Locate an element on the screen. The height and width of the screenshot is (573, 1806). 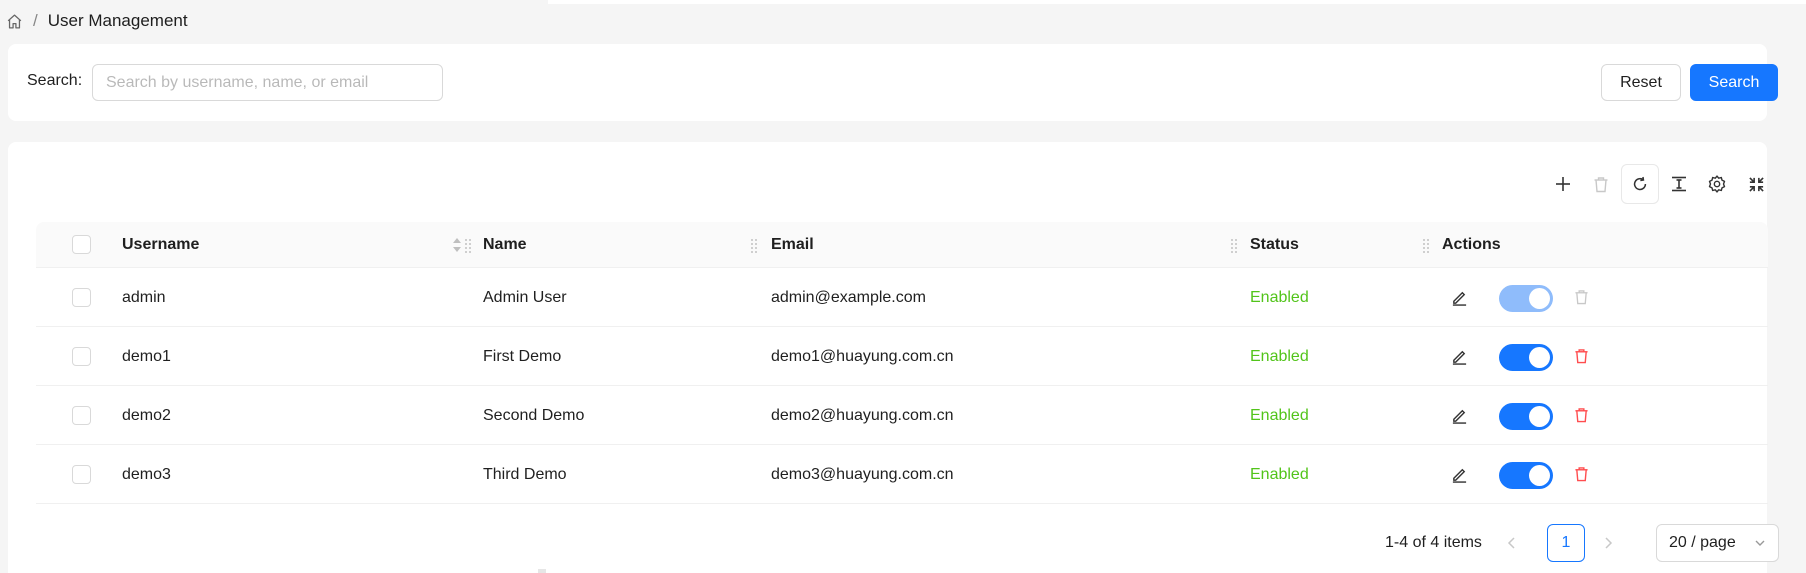
fullscreen-icon is located at coordinates (1756, 184).